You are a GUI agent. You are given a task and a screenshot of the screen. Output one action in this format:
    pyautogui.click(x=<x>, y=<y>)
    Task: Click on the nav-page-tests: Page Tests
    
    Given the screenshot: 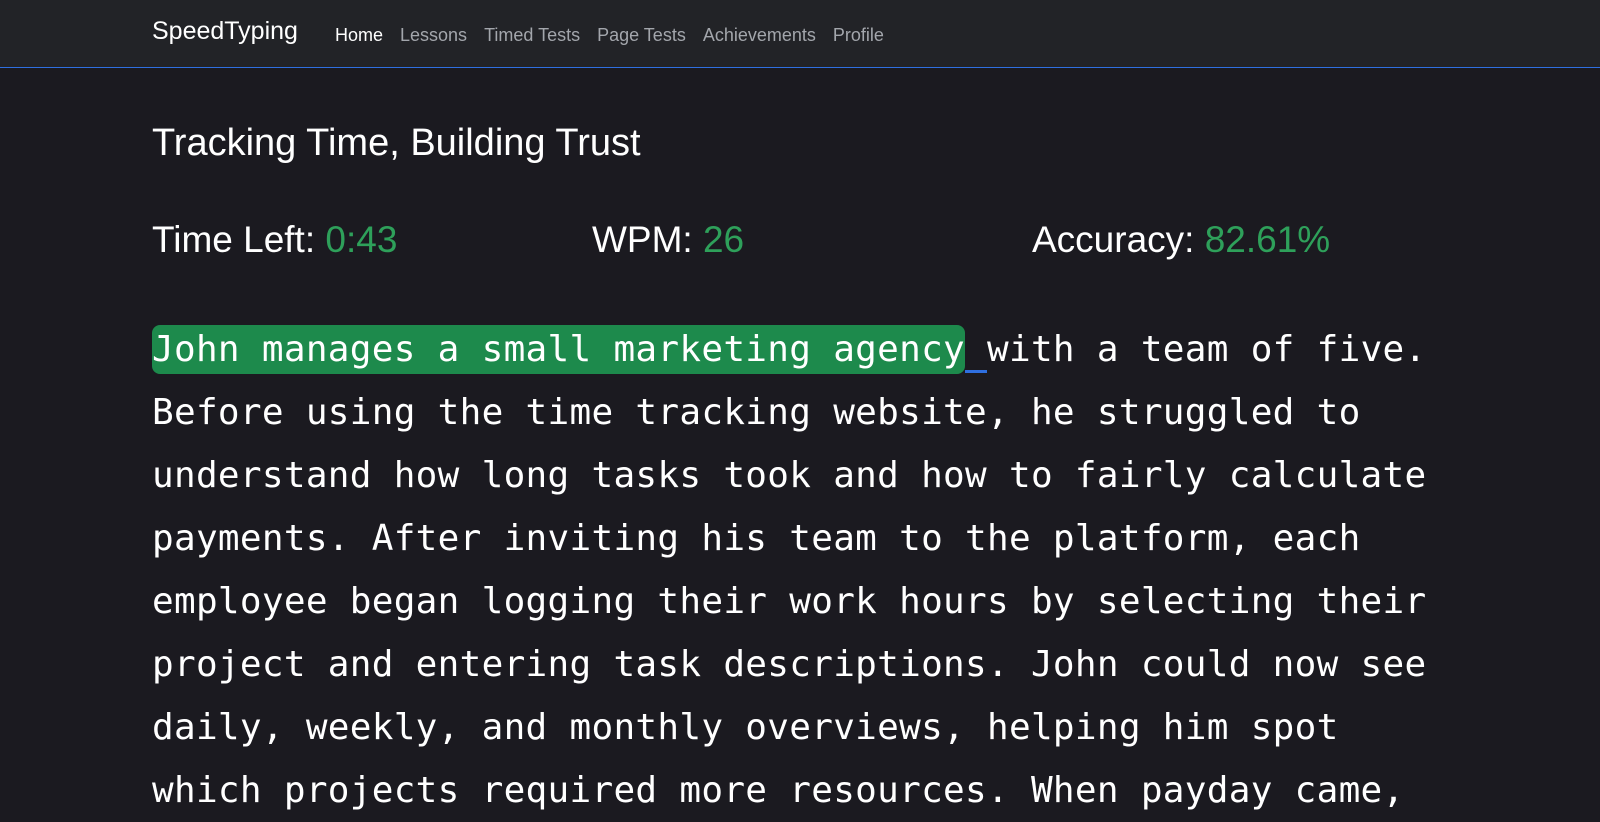 What is the action you would take?
    pyautogui.click(x=641, y=35)
    